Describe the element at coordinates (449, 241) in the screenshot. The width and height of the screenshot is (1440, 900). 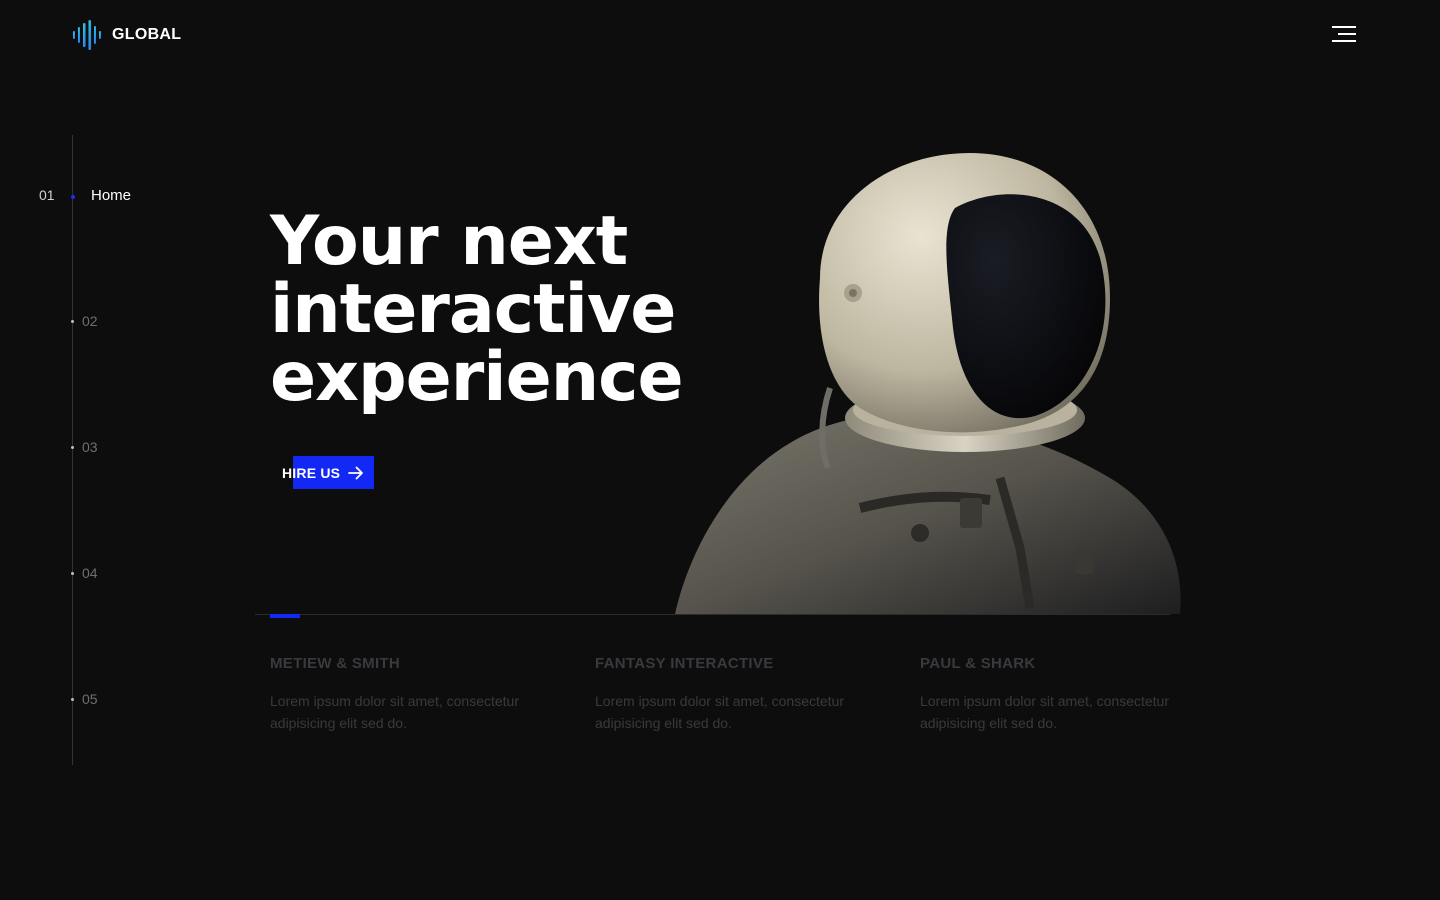
I see `hero-title-line: Your next` at that location.